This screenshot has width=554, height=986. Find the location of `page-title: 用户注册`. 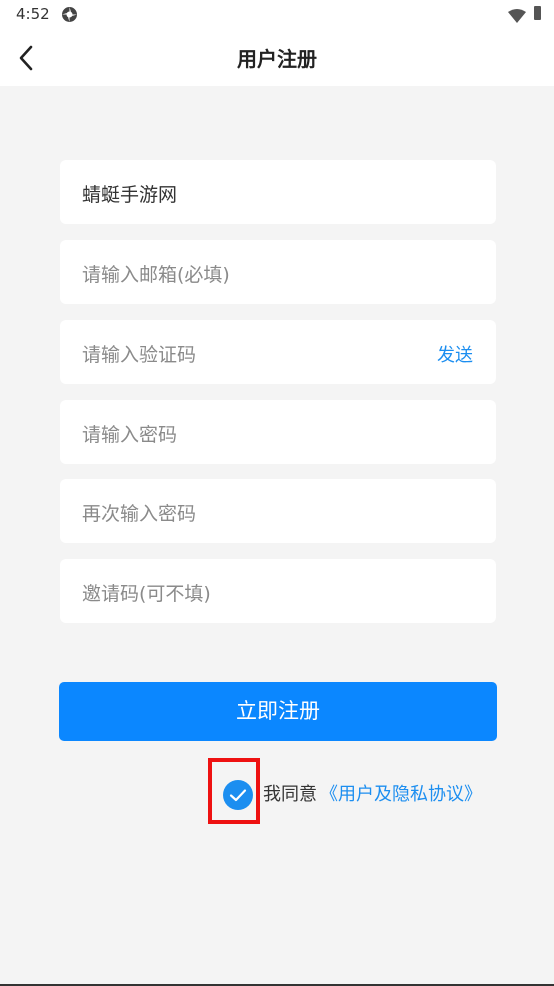

page-title: 用户注册 is located at coordinates (277, 59).